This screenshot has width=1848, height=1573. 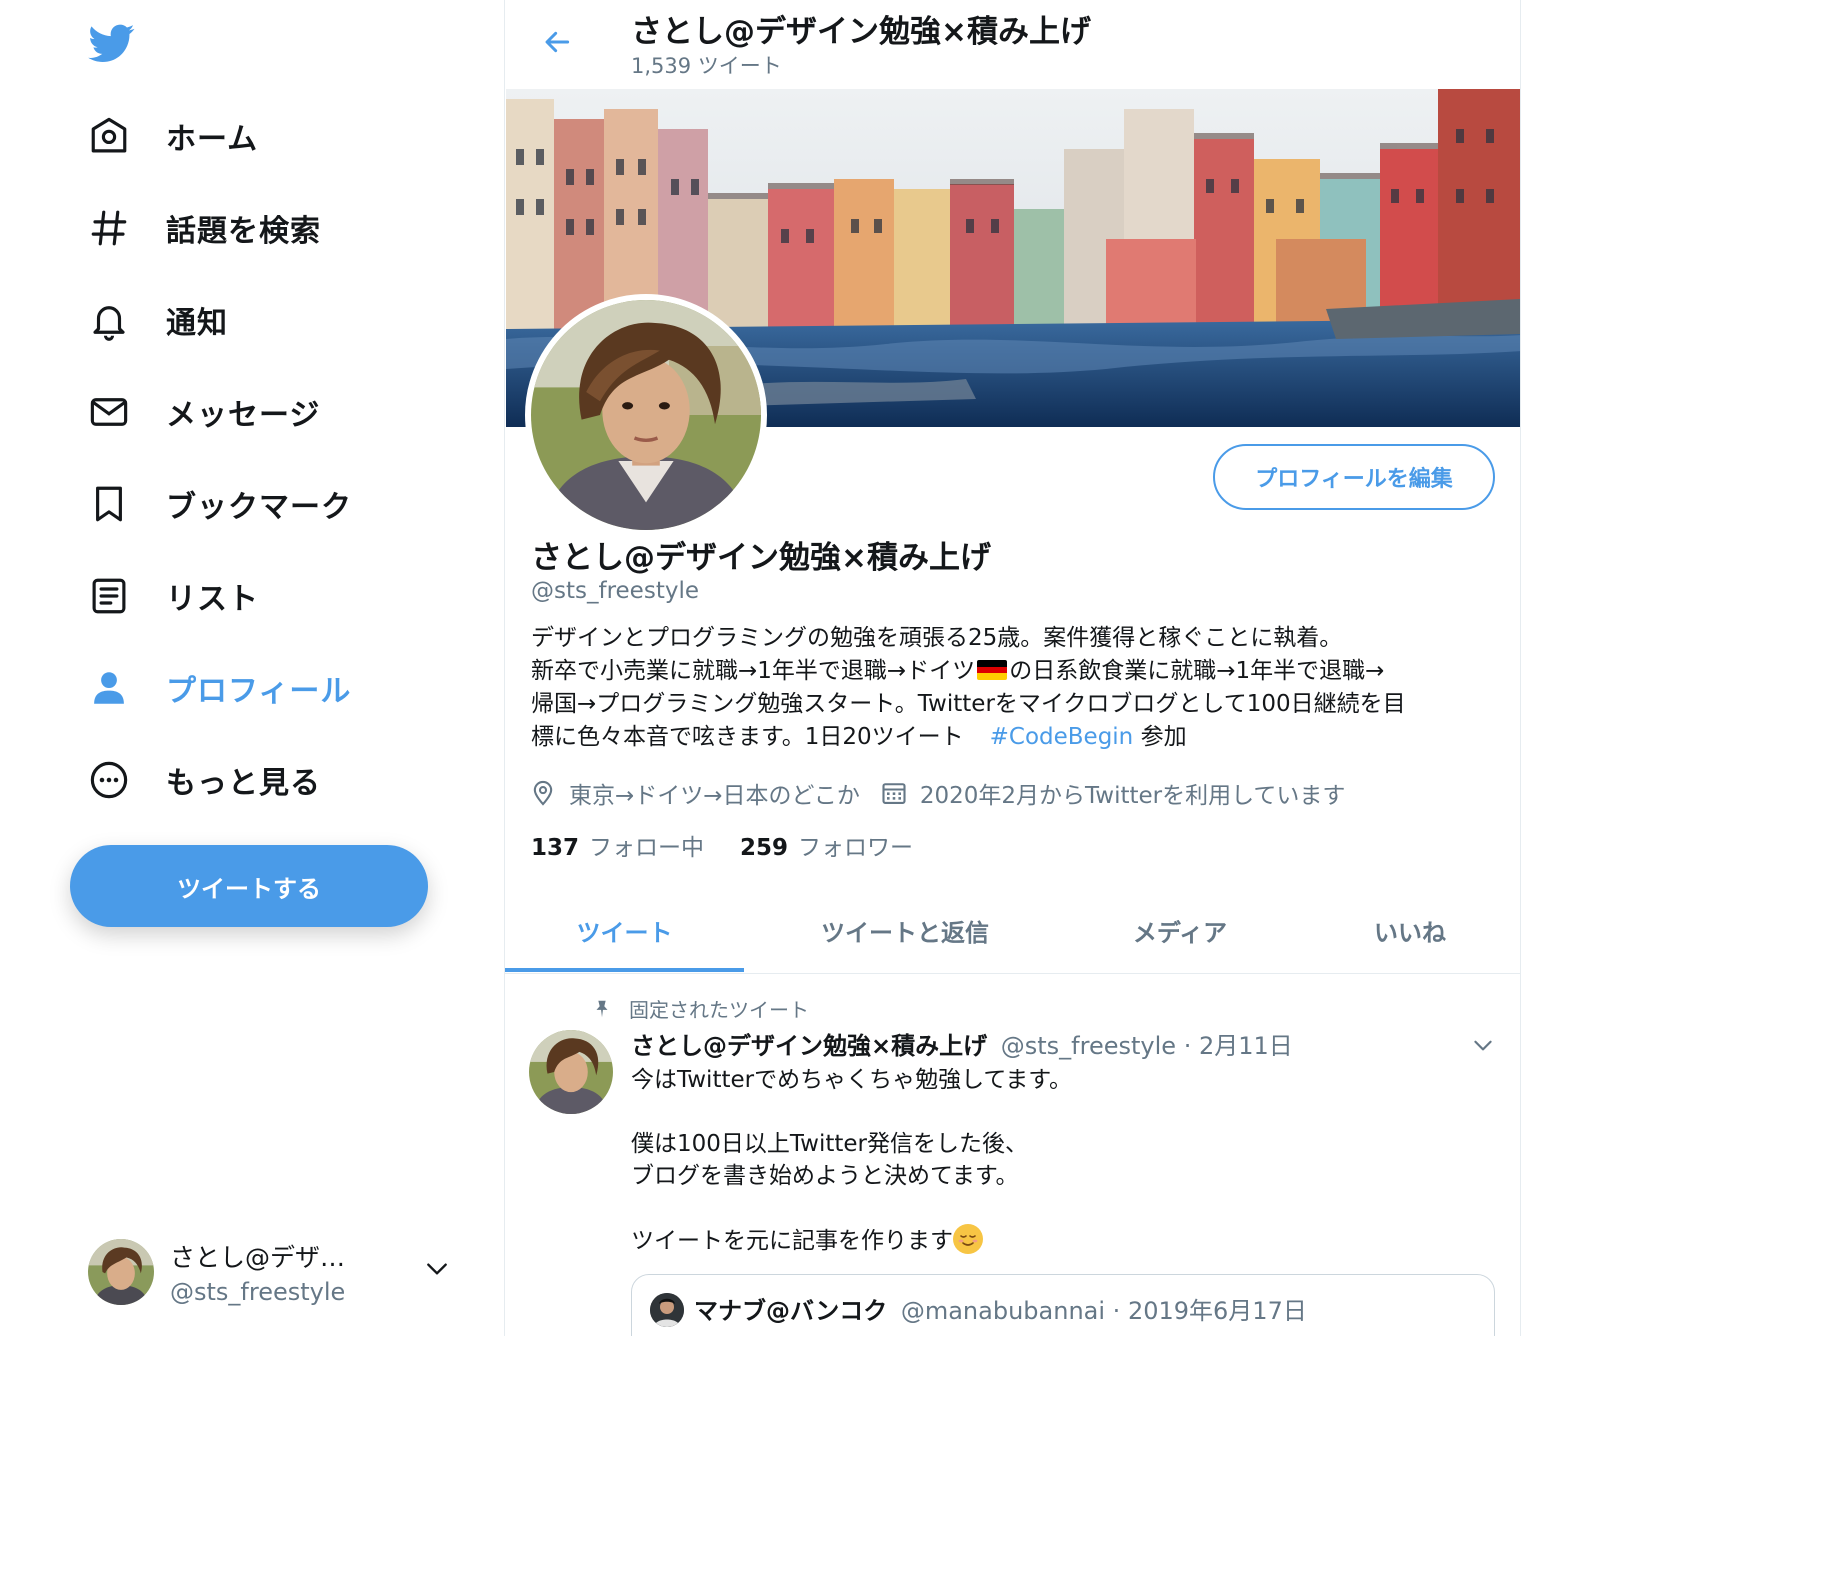 What do you see at coordinates (825, 1176) in the screenshot?
I see `tweet-line: ブログを書き始めようと決めてます。` at bounding box center [825, 1176].